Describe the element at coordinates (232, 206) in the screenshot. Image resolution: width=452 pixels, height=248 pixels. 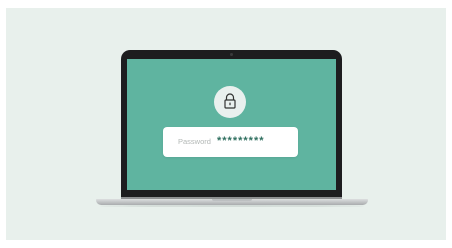
I see `laptop-shadow` at that location.